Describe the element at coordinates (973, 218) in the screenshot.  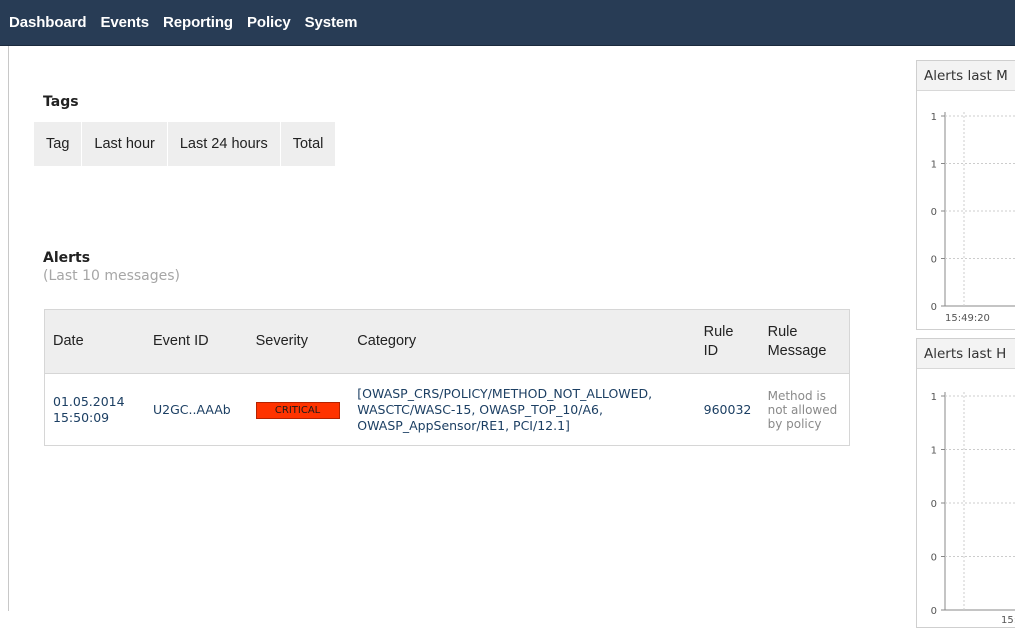
I see `chart-alerts-last-minute: 1100015:49:201` at that location.